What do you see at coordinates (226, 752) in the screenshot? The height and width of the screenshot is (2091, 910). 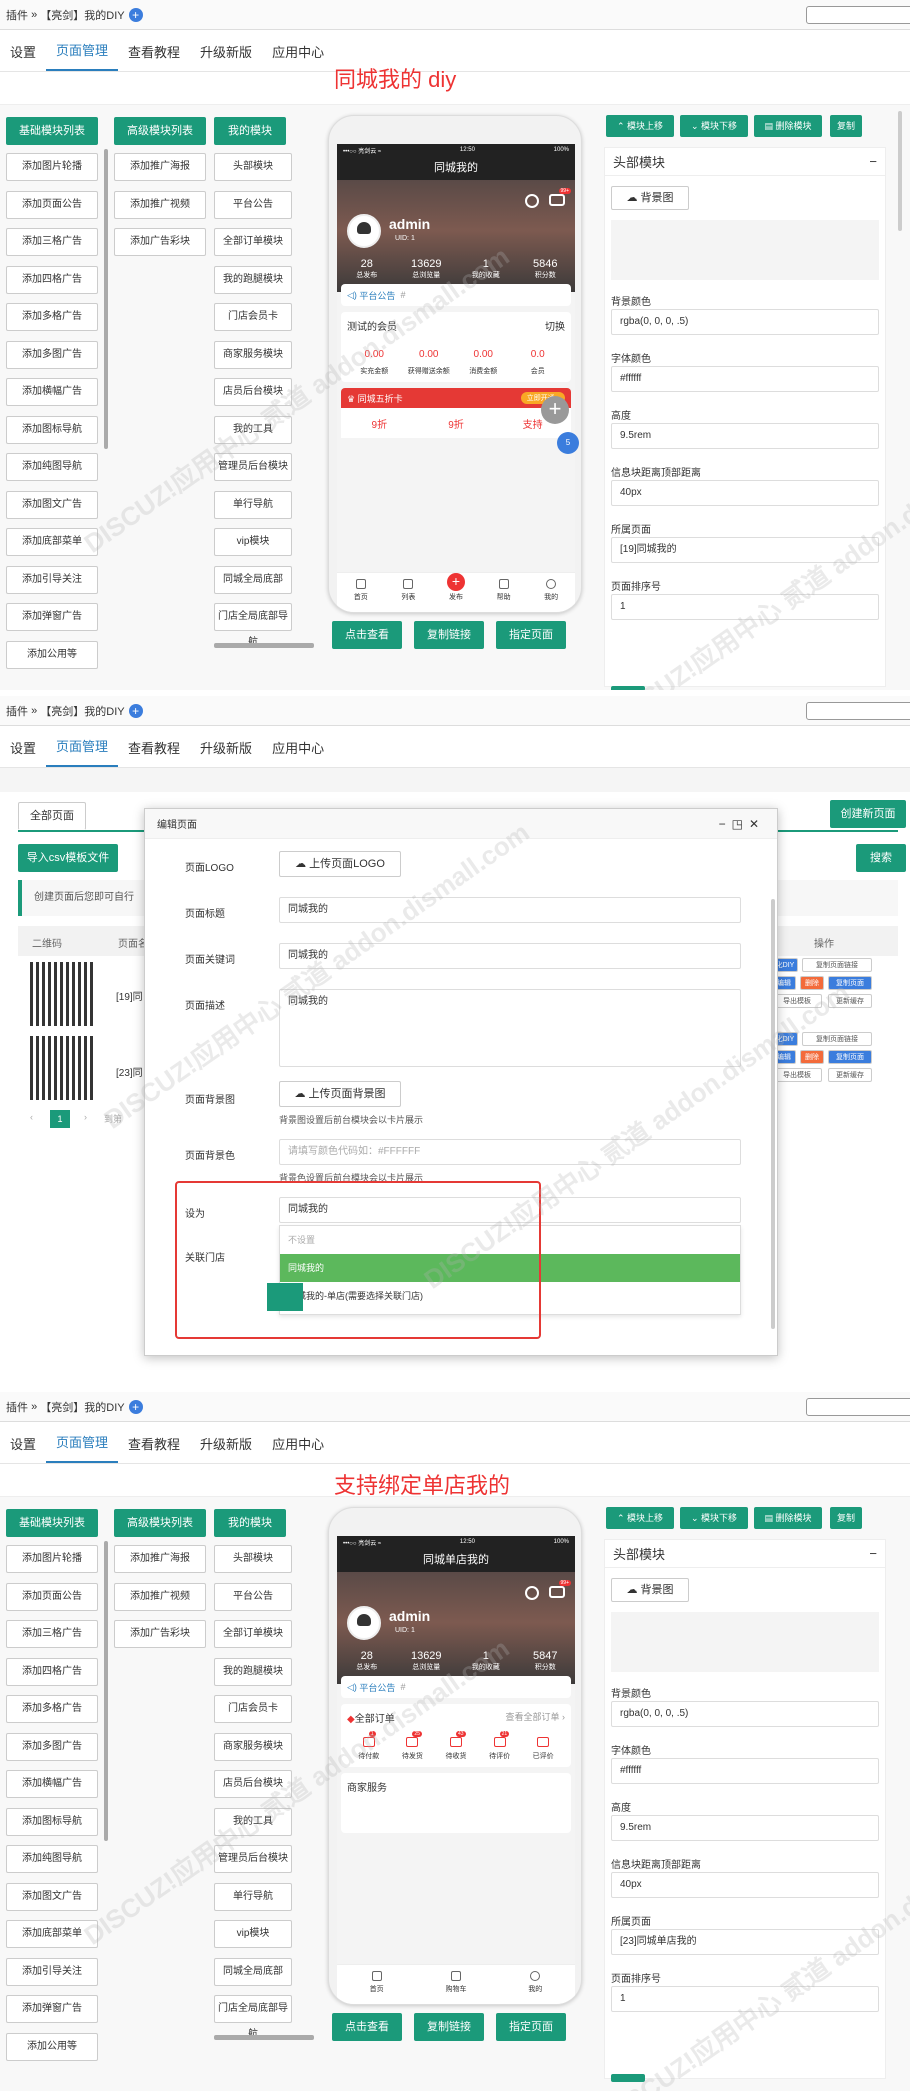 I see `tab-upgrade: 升级新版` at bounding box center [226, 752].